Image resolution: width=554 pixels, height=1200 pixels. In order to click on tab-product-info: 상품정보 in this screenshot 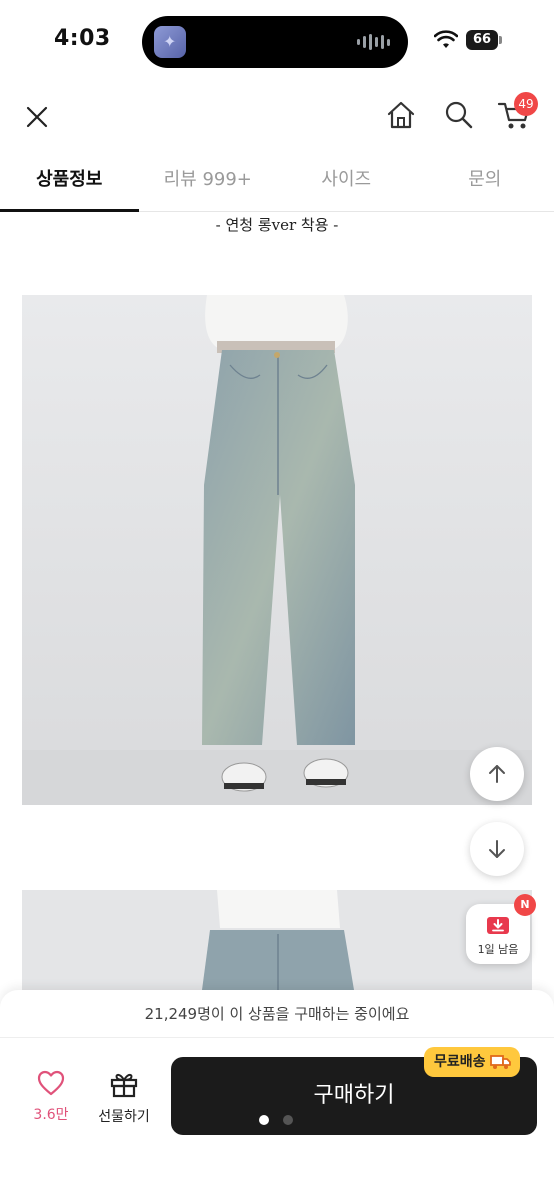, I will do `click(69, 181)`.